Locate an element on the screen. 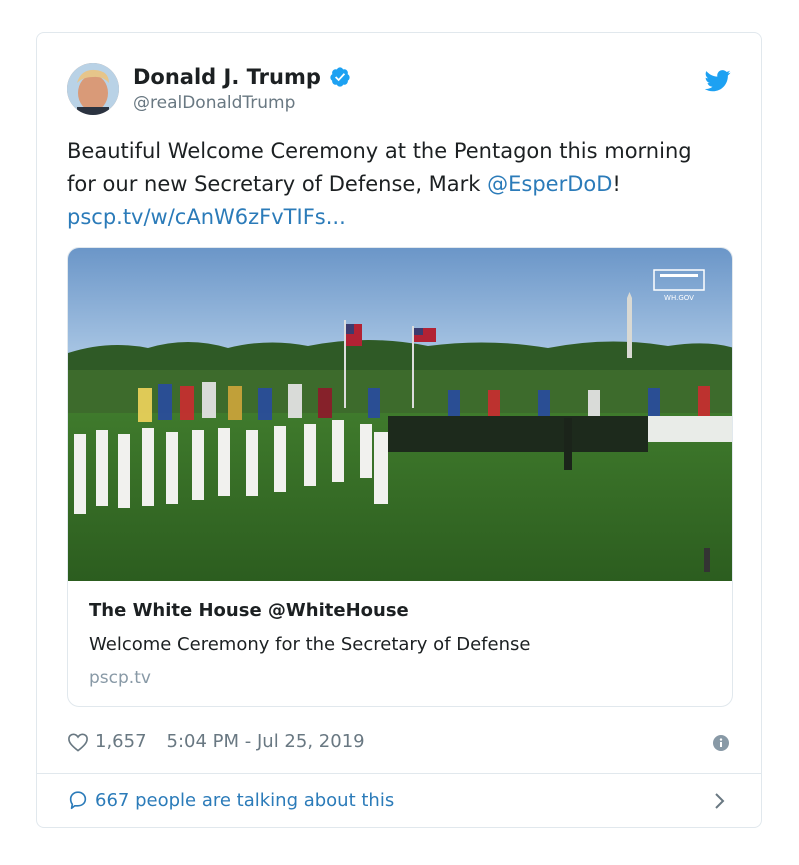 This screenshot has height=865, width=799. twitter-bird-icon is located at coordinates (718, 80).